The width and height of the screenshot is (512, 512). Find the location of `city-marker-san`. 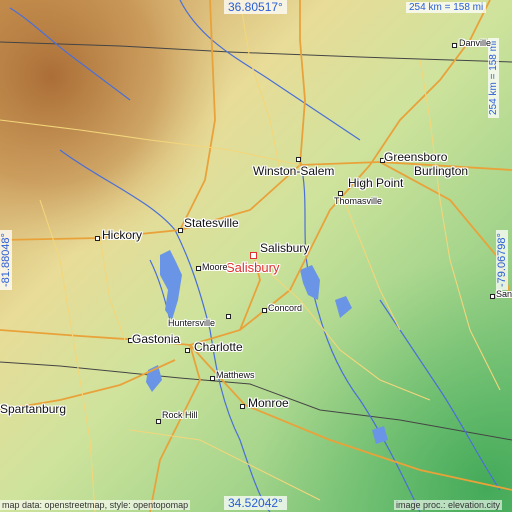

city-marker-san is located at coordinates (492, 296).